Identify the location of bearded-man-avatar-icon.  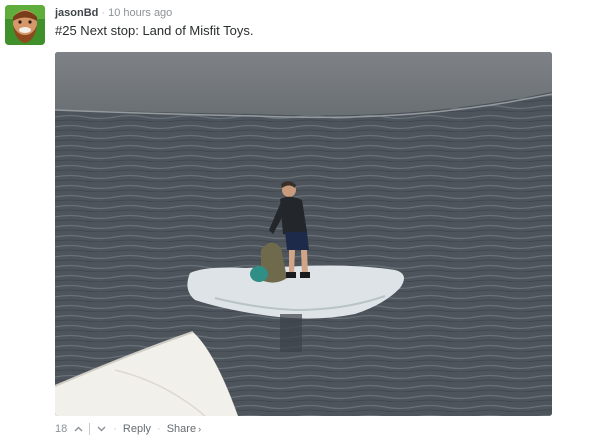
(25, 25).